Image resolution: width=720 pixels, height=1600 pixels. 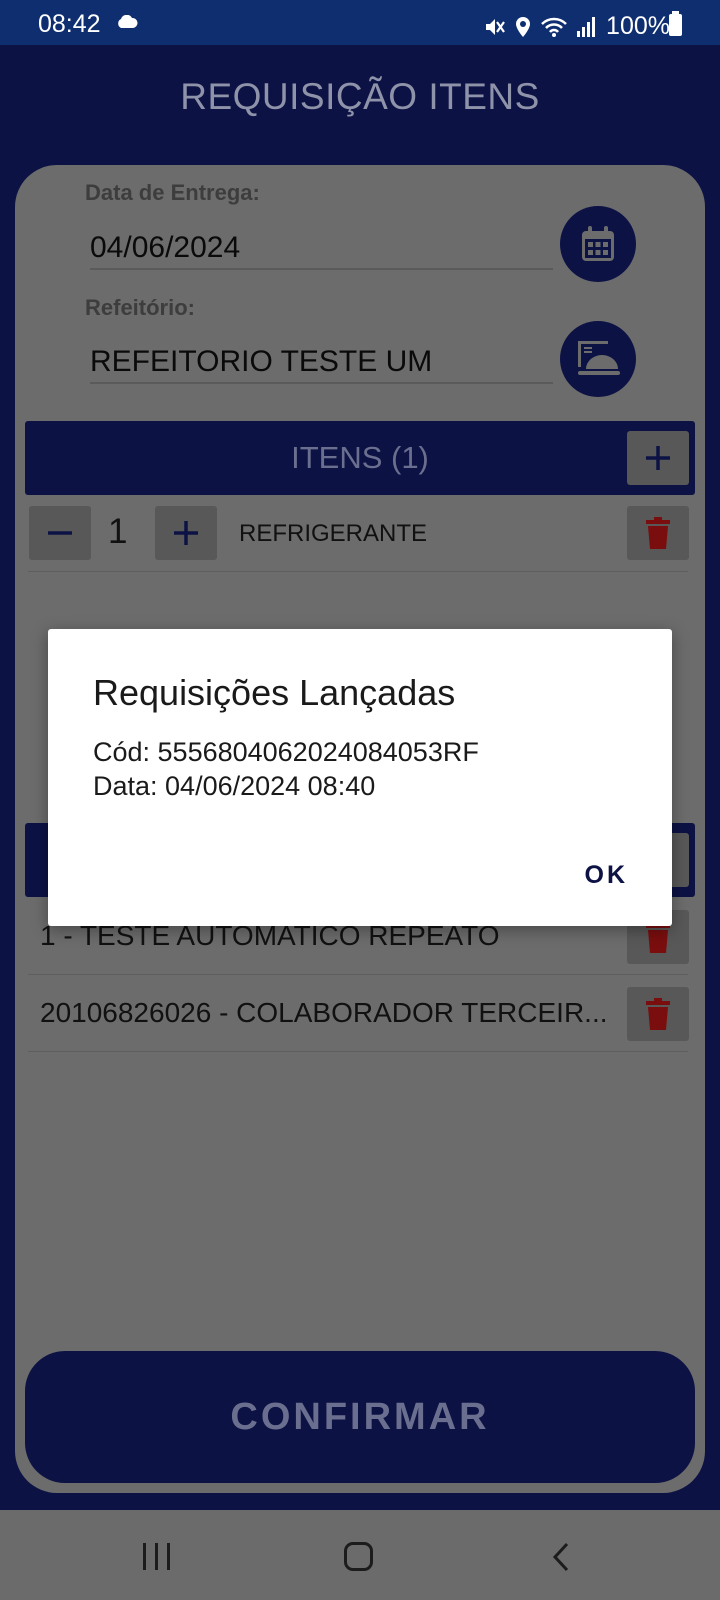 I want to click on back-icon, so click(x=561, y=1557).